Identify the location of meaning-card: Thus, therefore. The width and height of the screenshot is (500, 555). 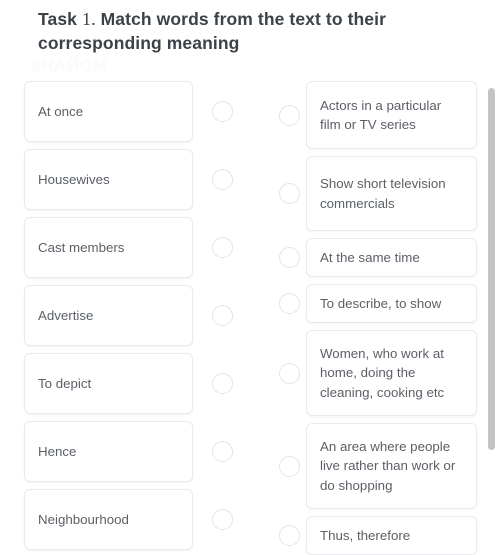
(391, 535).